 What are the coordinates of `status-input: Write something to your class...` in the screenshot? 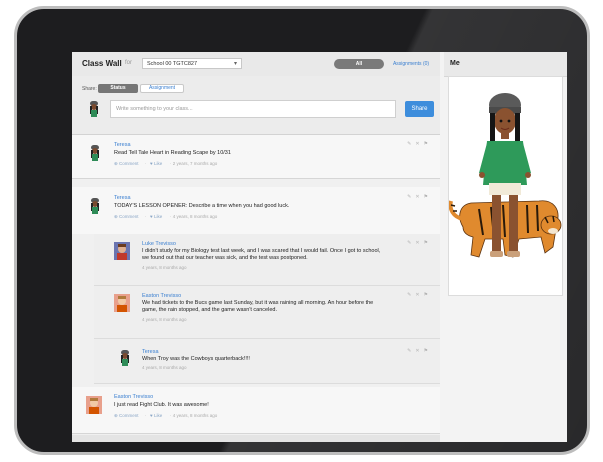 It's located at (253, 109).